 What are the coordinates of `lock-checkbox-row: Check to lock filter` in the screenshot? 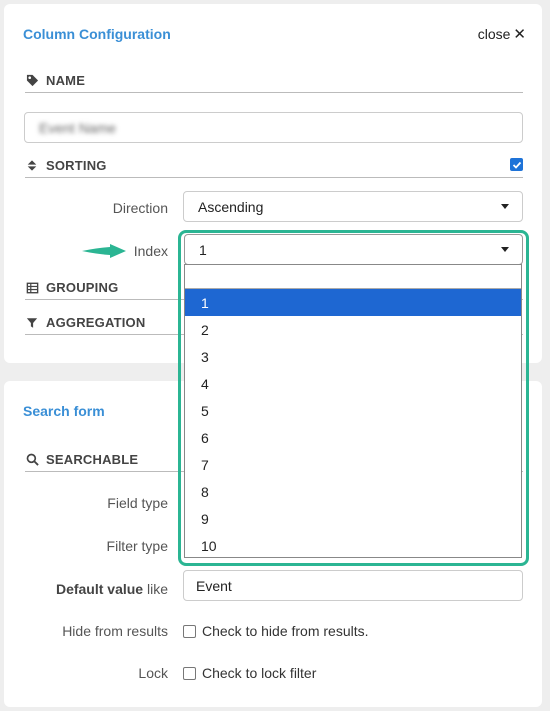 It's located at (249, 673).